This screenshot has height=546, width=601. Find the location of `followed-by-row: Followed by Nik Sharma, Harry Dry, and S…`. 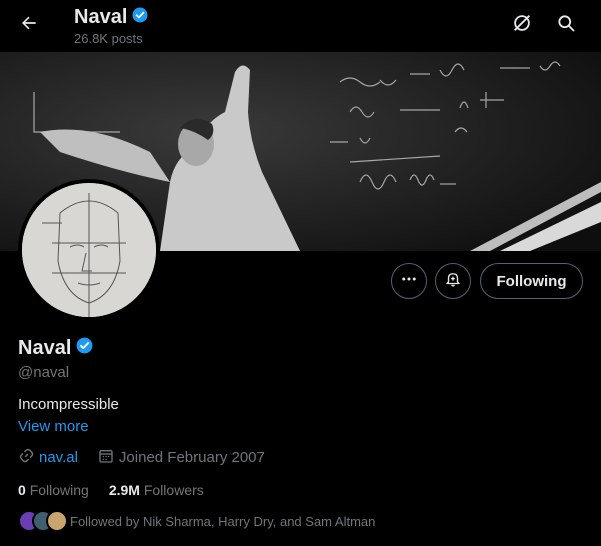

followed-by-row: Followed by Nik Sharma, Harry Dry, and S… is located at coordinates (196, 521).